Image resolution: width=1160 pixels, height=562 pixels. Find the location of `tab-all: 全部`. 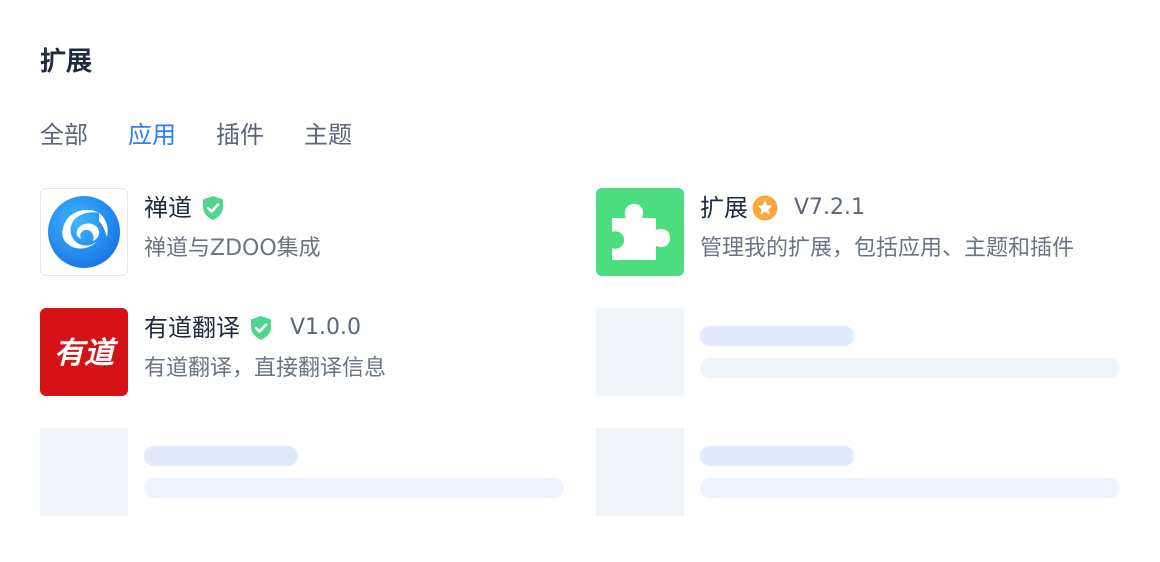

tab-all: 全部 is located at coordinates (64, 136).